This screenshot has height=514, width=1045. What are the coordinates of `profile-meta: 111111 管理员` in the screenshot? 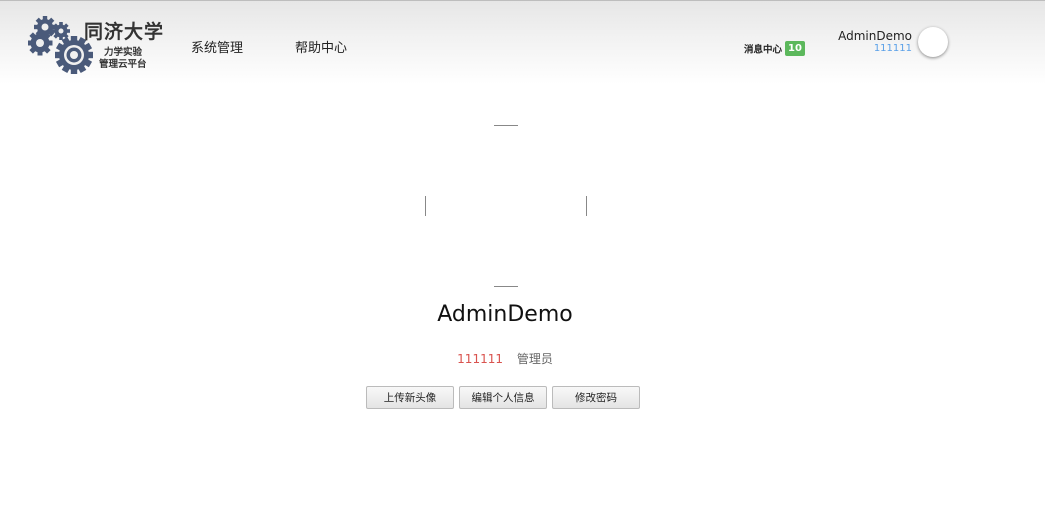 It's located at (505, 358).